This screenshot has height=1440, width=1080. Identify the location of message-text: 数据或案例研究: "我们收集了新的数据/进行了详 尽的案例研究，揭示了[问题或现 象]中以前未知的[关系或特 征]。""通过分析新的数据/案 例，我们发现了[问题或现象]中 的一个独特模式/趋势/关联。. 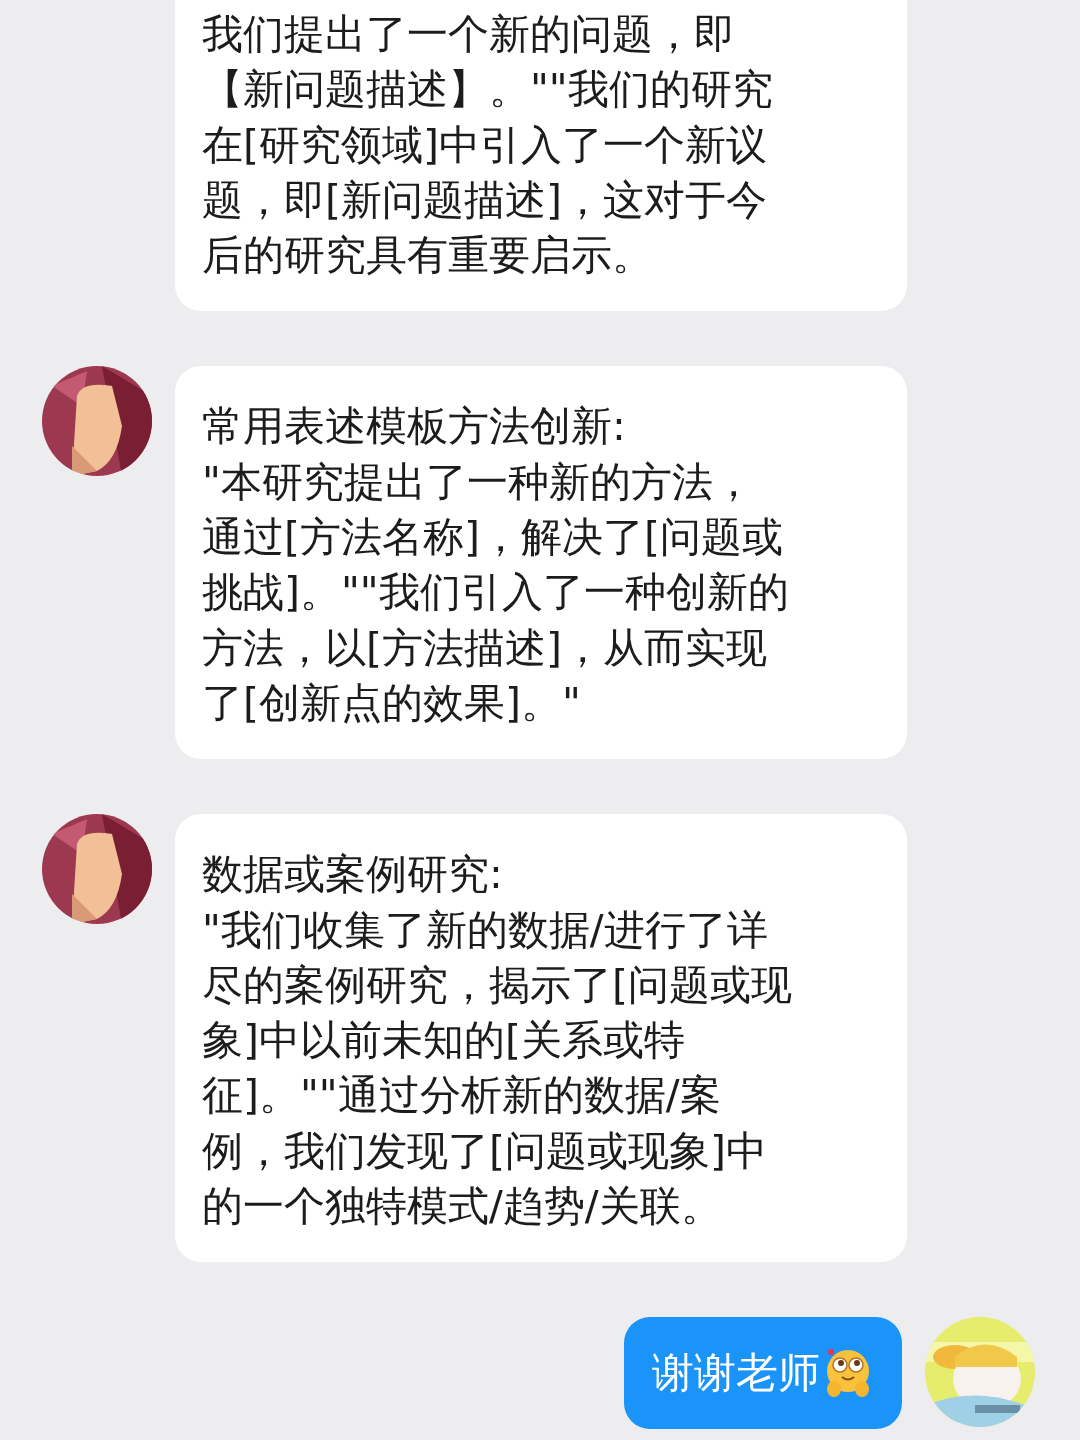
(497, 1041).